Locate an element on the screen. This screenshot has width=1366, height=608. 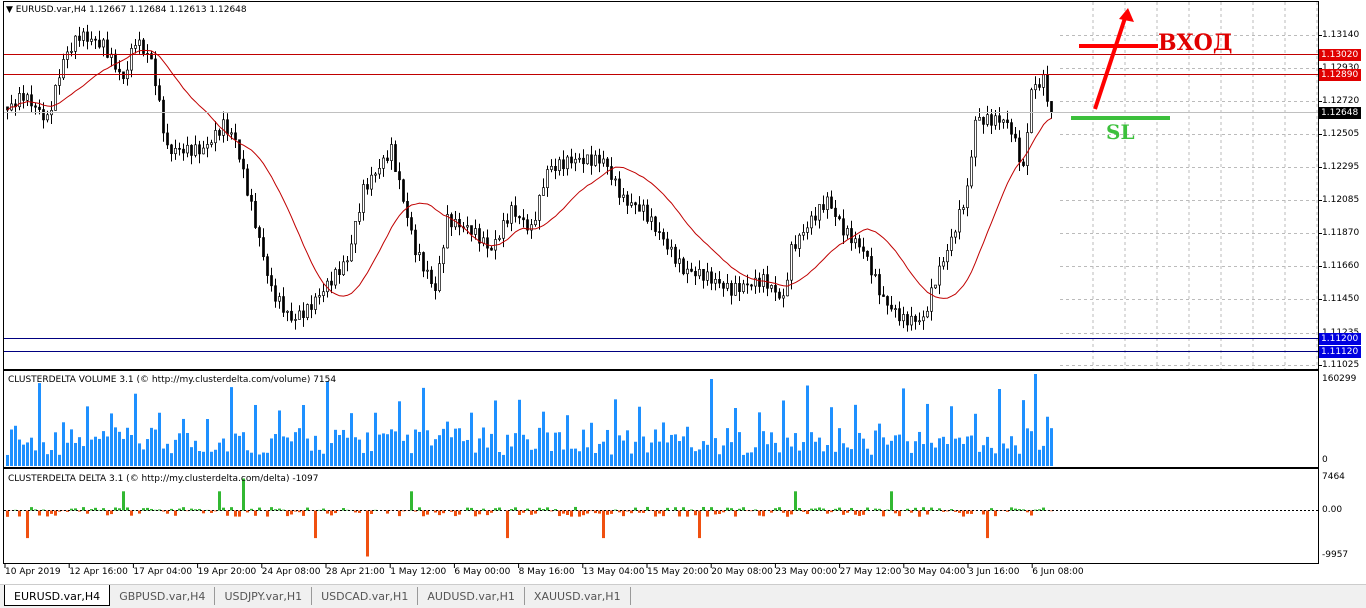
time-axis-label: 3 Jun 16:00 is located at coordinates (994, 572).